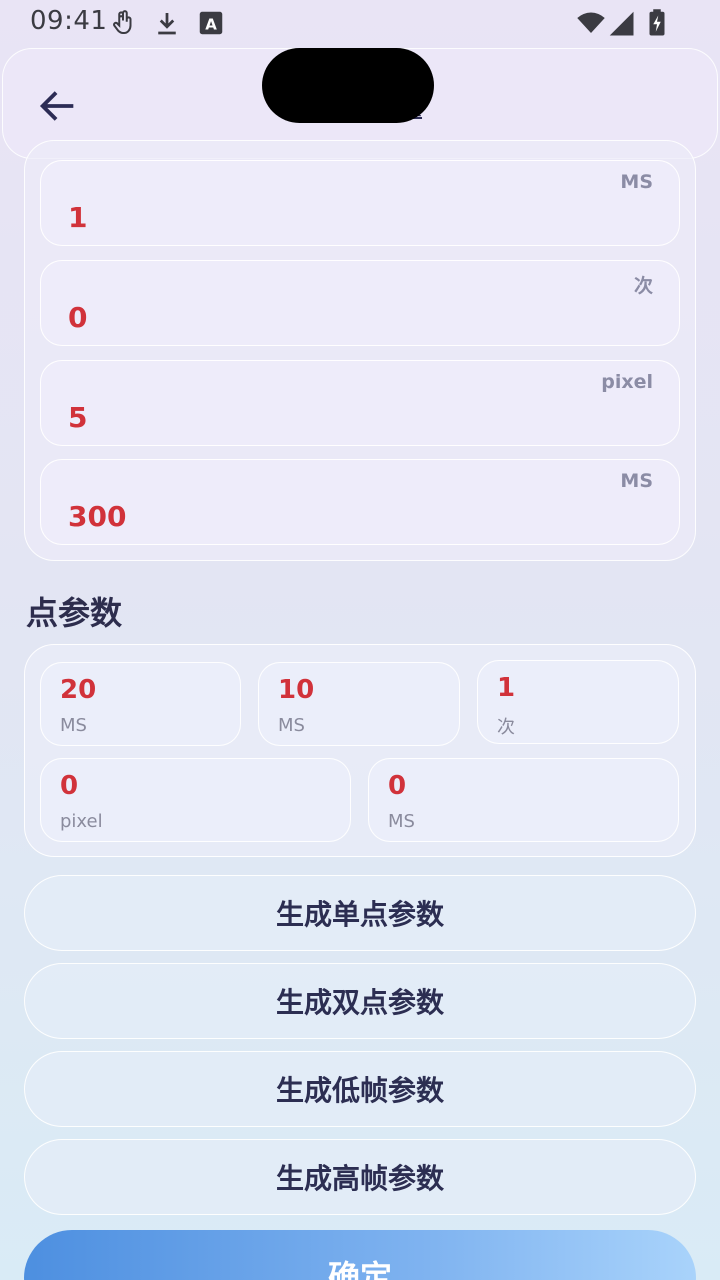 The image size is (720, 1280). Describe the element at coordinates (591, 23) in the screenshot. I see `wifi-icon` at that location.